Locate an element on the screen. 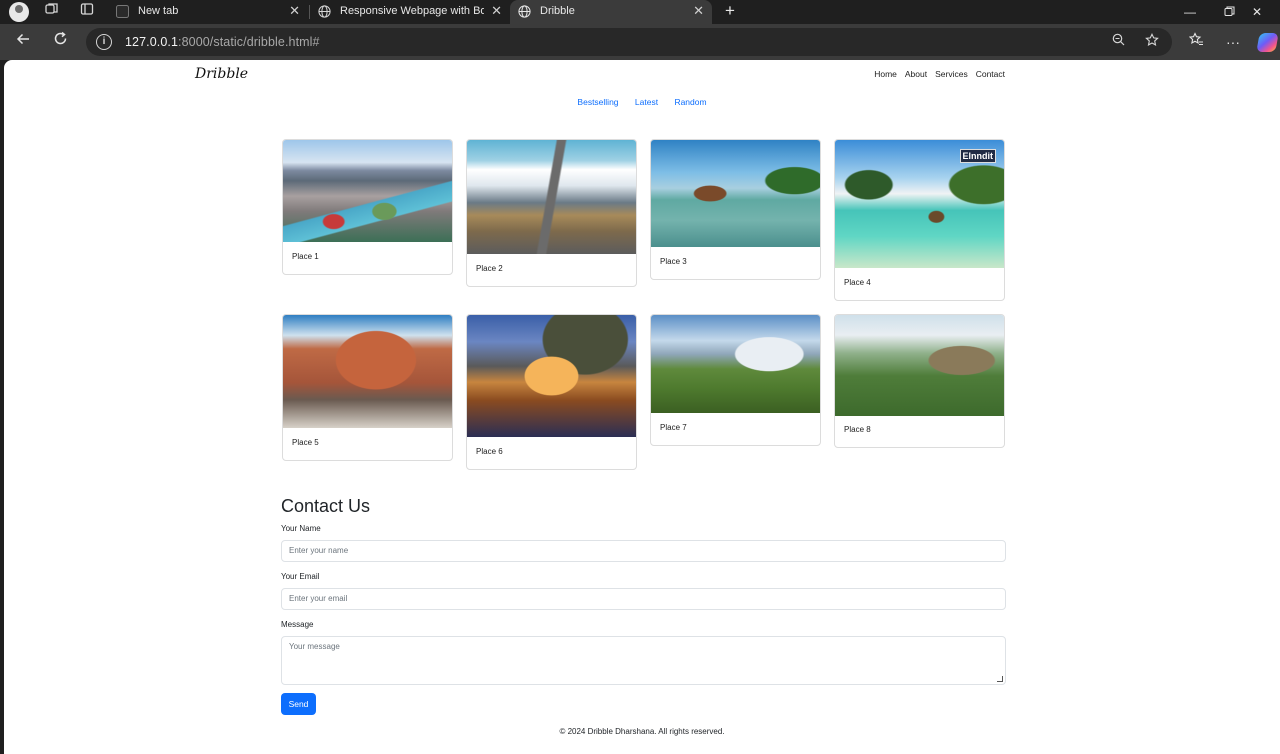 Image resolution: width=1280 pixels, height=754 pixels. nav-link-services: Services is located at coordinates (951, 74).